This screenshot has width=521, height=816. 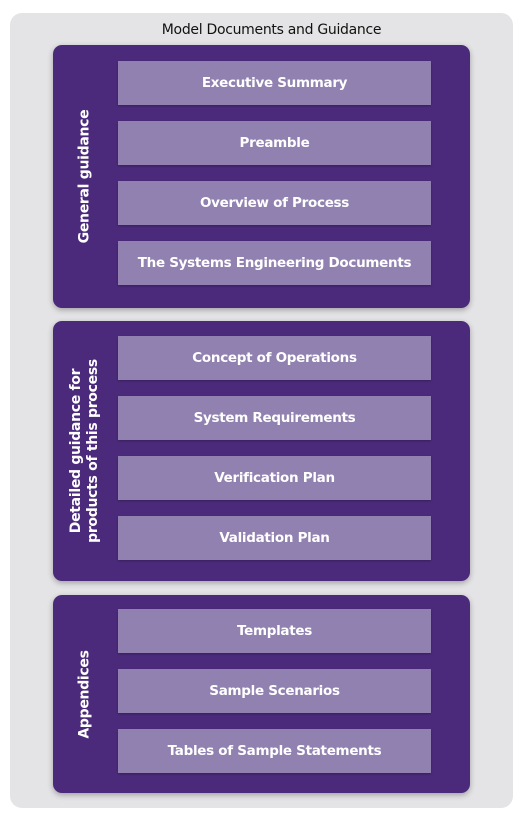 I want to click on item-validation-plan: Validation Plan, so click(x=274, y=538).